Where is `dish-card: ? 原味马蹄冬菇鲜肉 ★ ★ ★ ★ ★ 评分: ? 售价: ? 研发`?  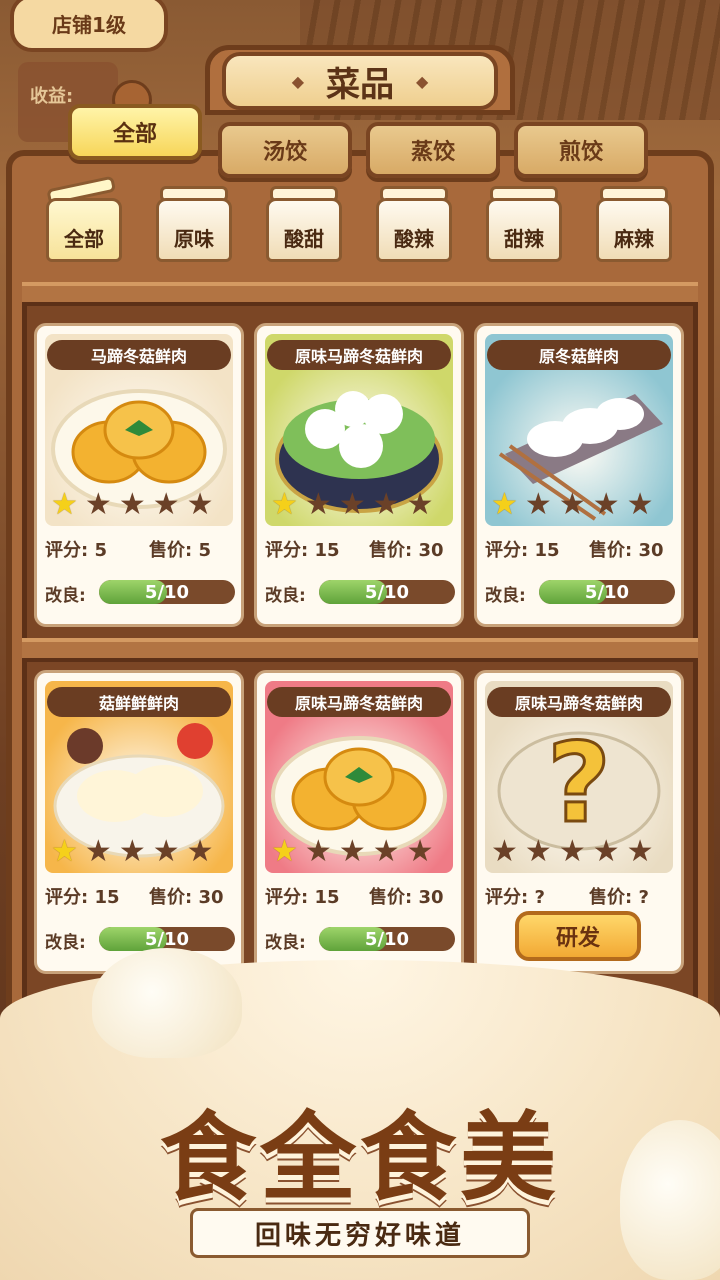
dish-card: ? 原味马蹄冬菇鲜肉 ★ ★ ★ ★ ★ 评分: ? 售价: ? 研发 is located at coordinates (579, 822).